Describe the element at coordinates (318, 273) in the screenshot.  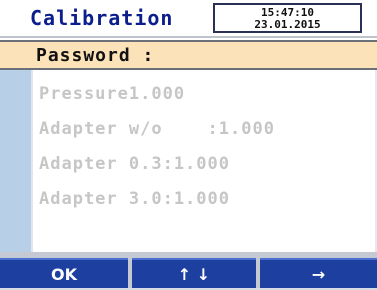
I see `right-arrow-button: →` at that location.